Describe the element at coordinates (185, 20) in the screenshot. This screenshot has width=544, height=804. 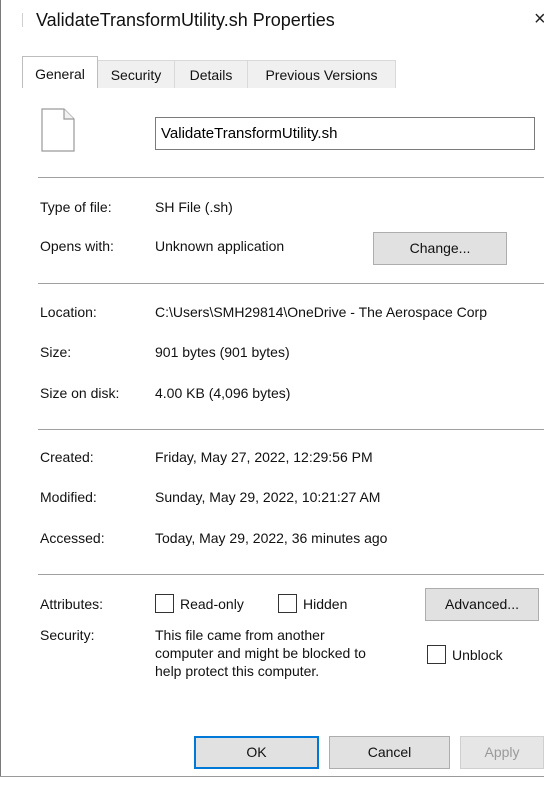
I see `window-title: ValidateTransformUtility.sh Properties` at that location.